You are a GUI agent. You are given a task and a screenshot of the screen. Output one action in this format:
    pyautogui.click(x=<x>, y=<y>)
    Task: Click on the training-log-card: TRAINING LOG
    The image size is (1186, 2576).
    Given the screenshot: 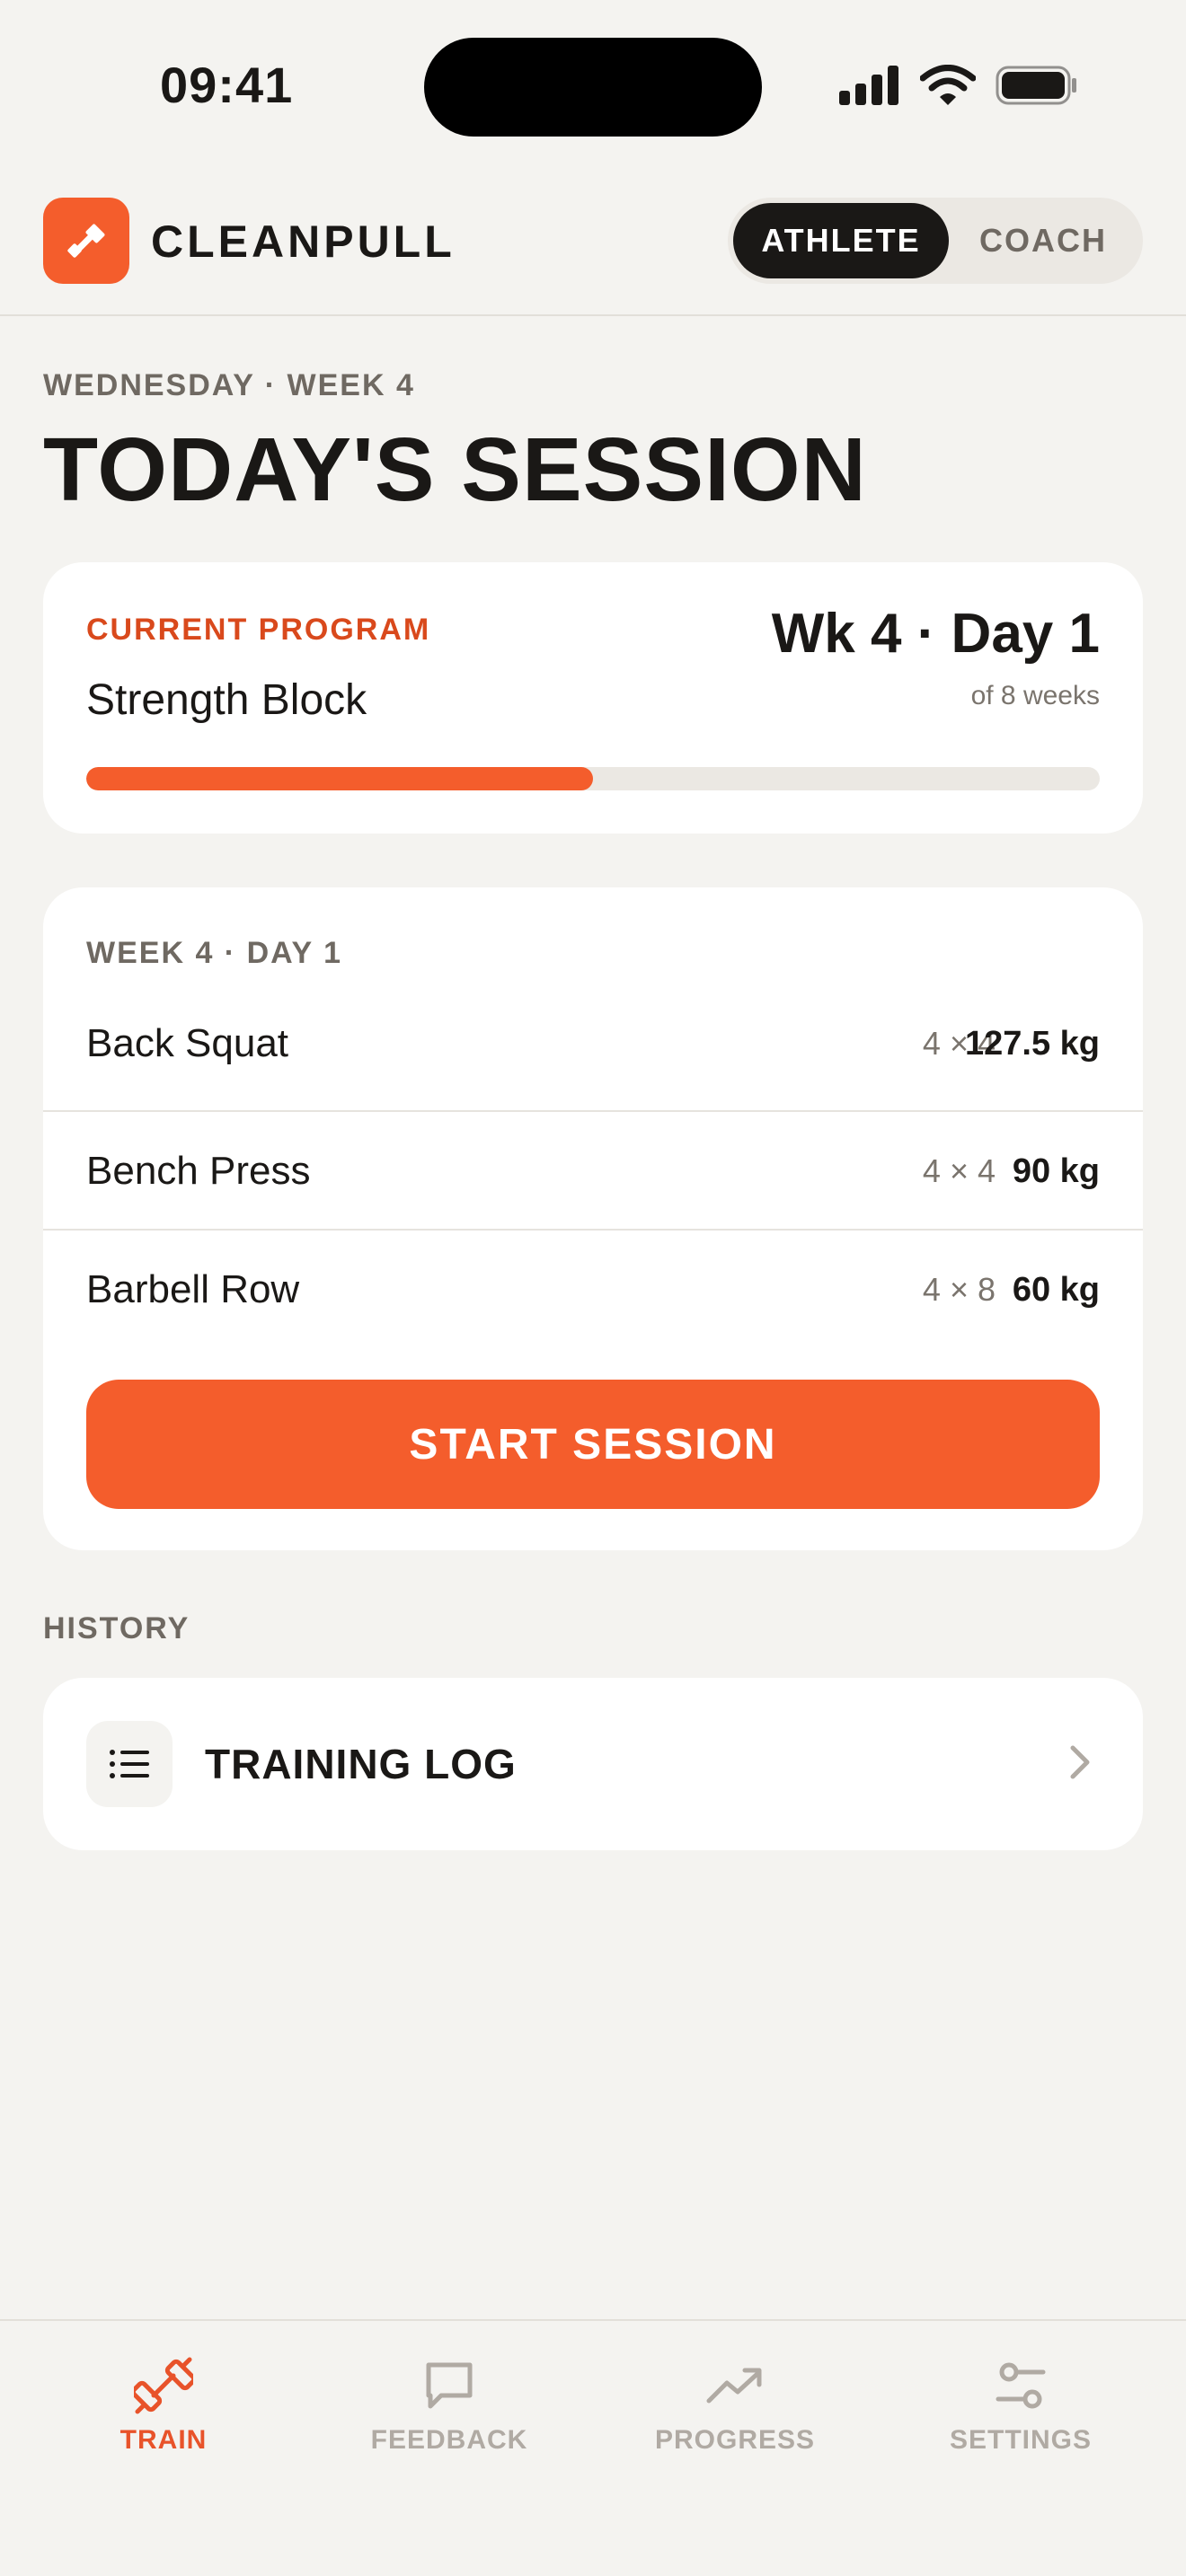 What is the action you would take?
    pyautogui.click(x=593, y=1764)
    